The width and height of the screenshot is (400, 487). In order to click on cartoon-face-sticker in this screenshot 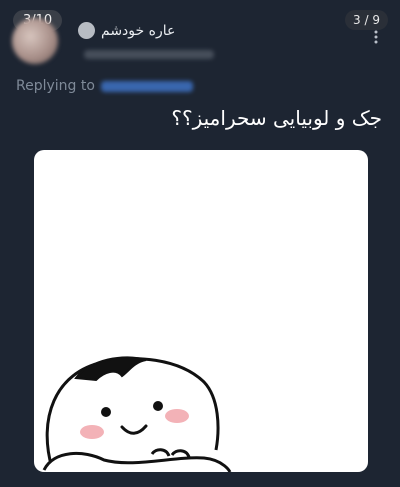, I will do `click(137, 414)`.